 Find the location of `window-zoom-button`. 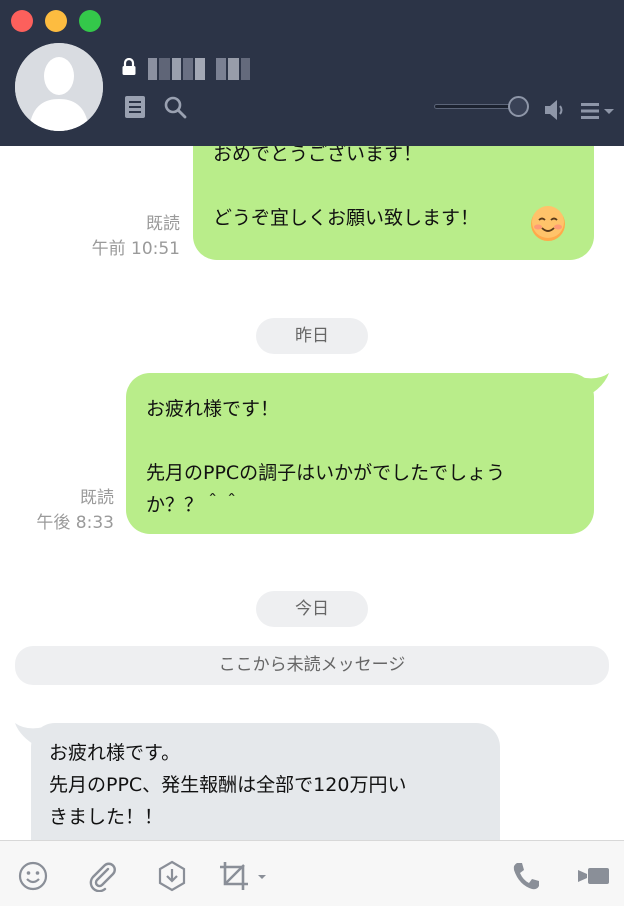

window-zoom-button is located at coordinates (90, 21).